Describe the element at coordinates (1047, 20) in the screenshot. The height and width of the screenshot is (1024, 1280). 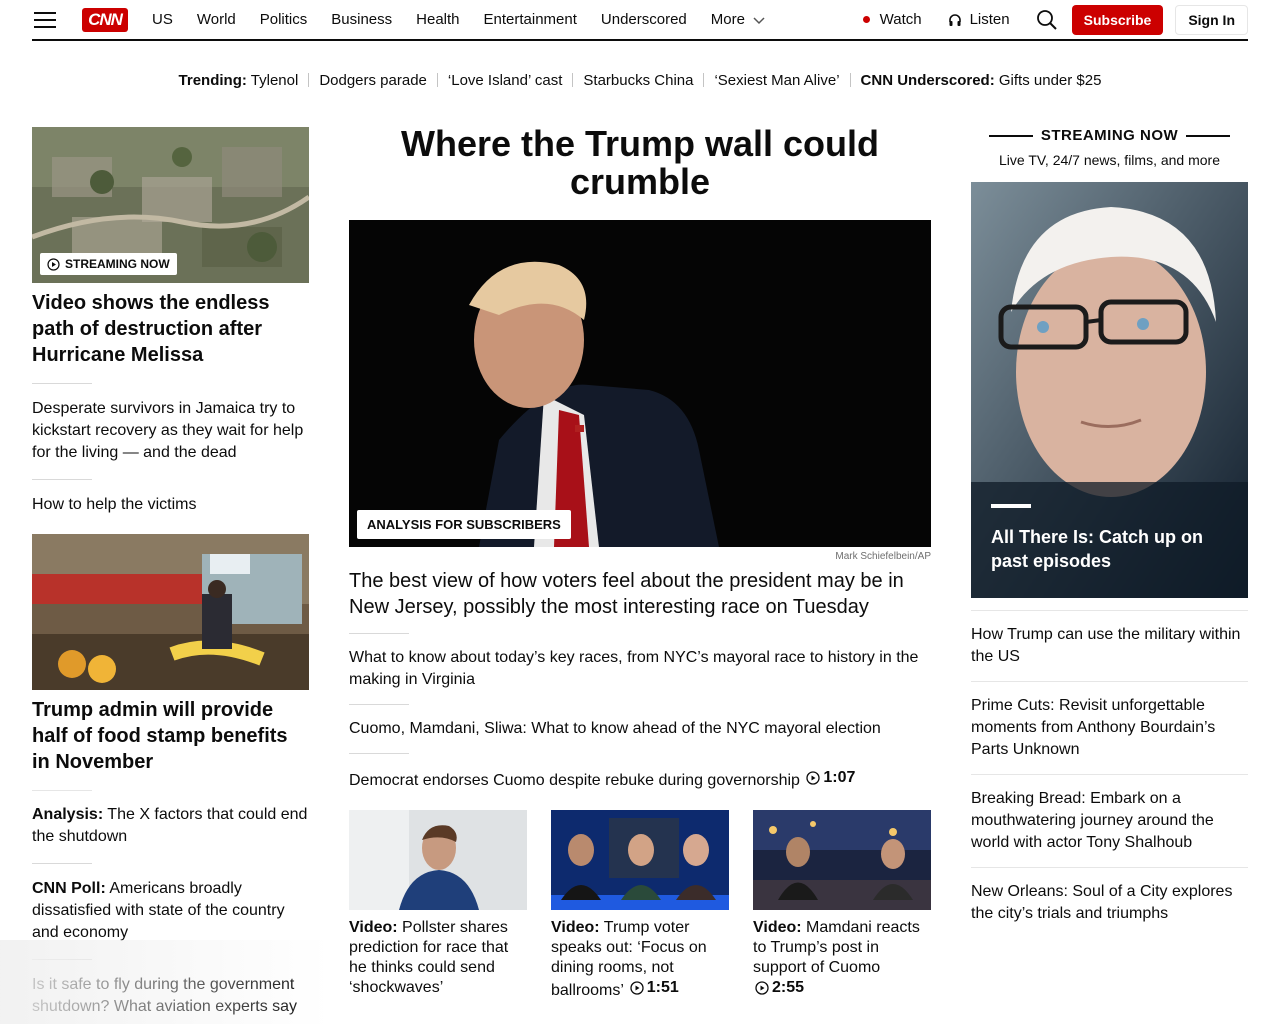
I see `search-icon` at that location.